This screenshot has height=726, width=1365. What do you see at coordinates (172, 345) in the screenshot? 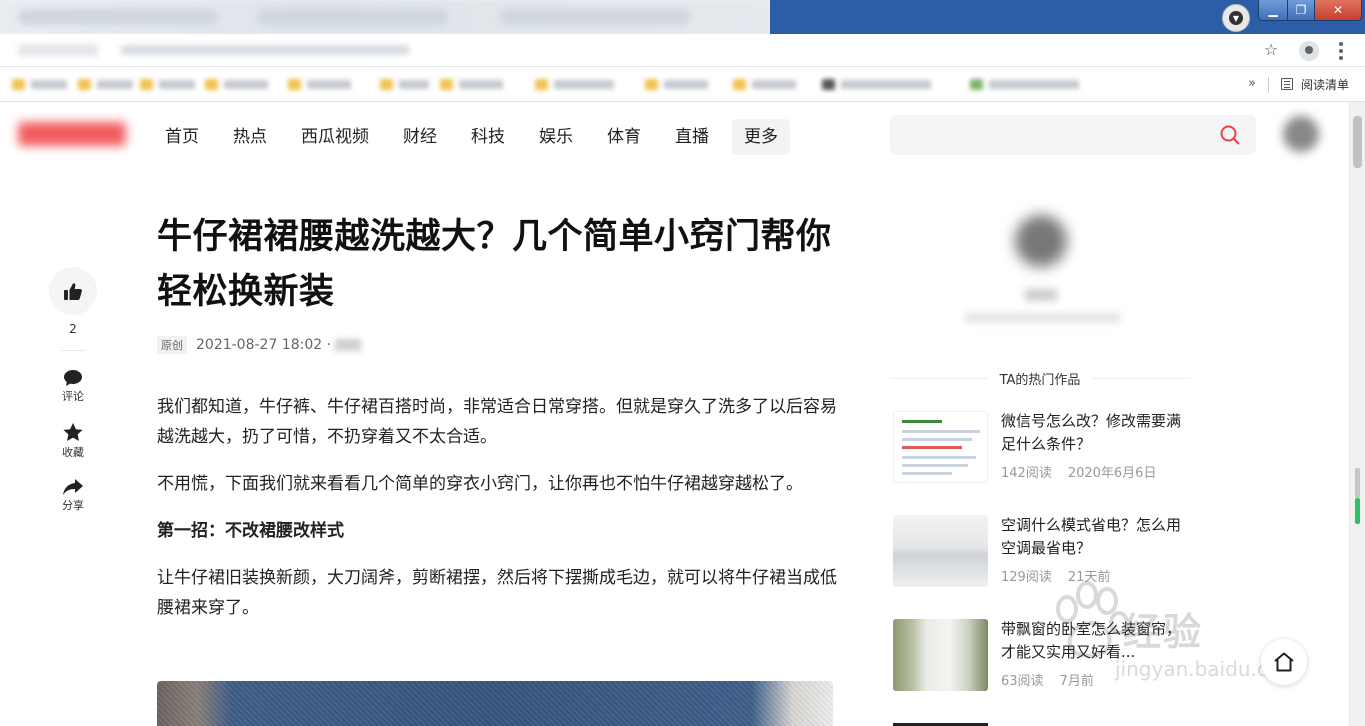
I see `original-tag: 原创` at bounding box center [172, 345].